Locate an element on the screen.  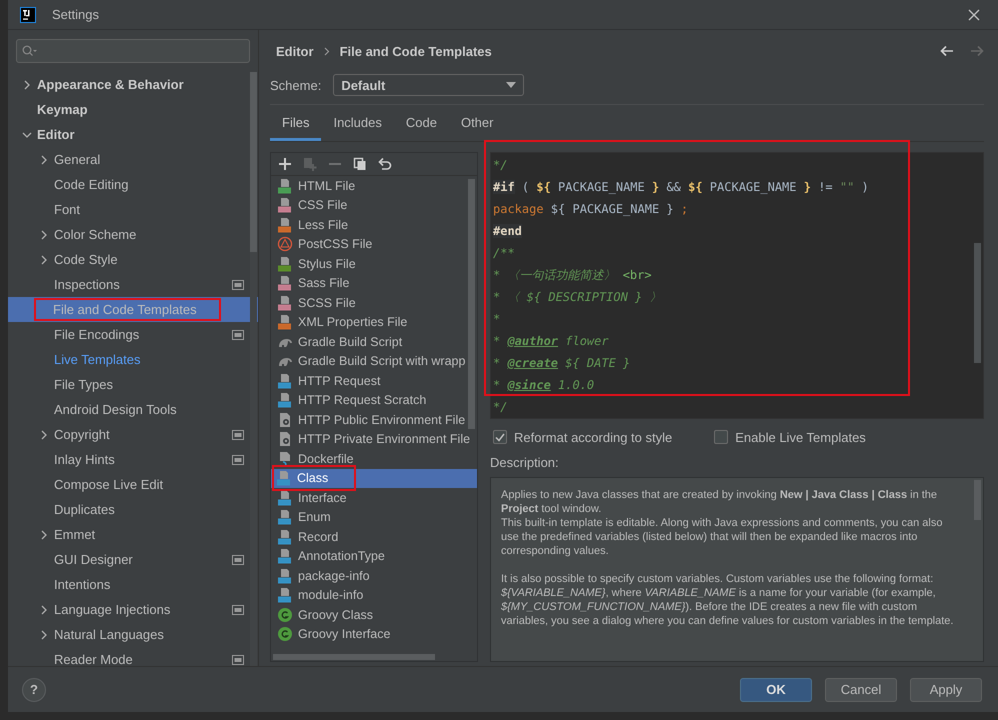
settings-page: Inlay Hints is located at coordinates (133, 459).